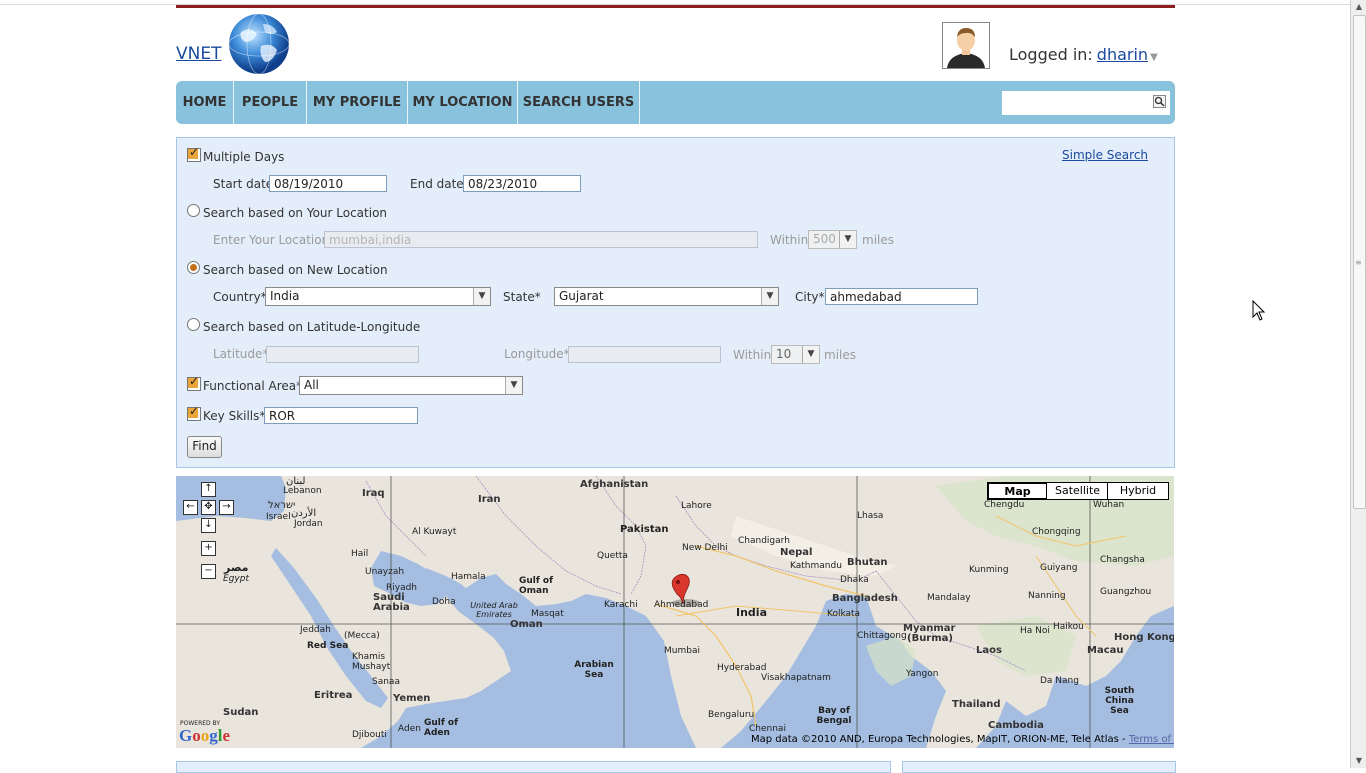  What do you see at coordinates (204, 447) in the screenshot?
I see `find-button: Find` at bounding box center [204, 447].